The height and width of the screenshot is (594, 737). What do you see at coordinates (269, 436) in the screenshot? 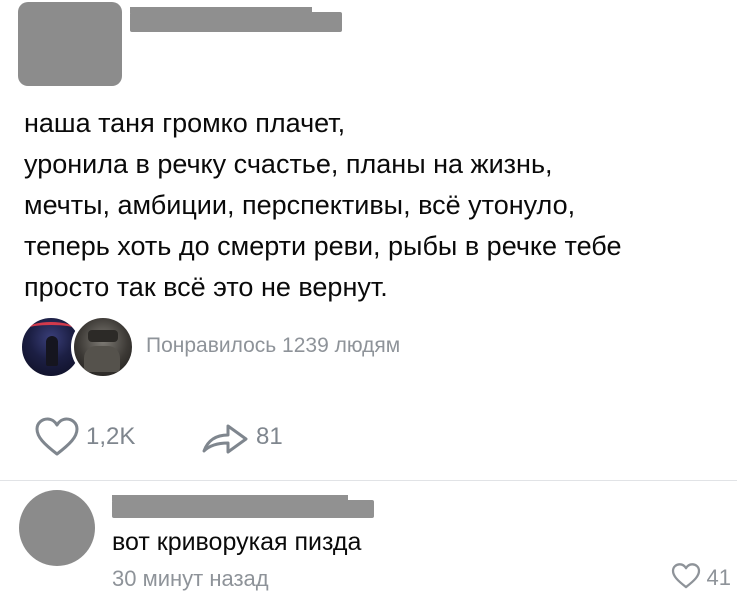
I see `share-count: 81` at bounding box center [269, 436].